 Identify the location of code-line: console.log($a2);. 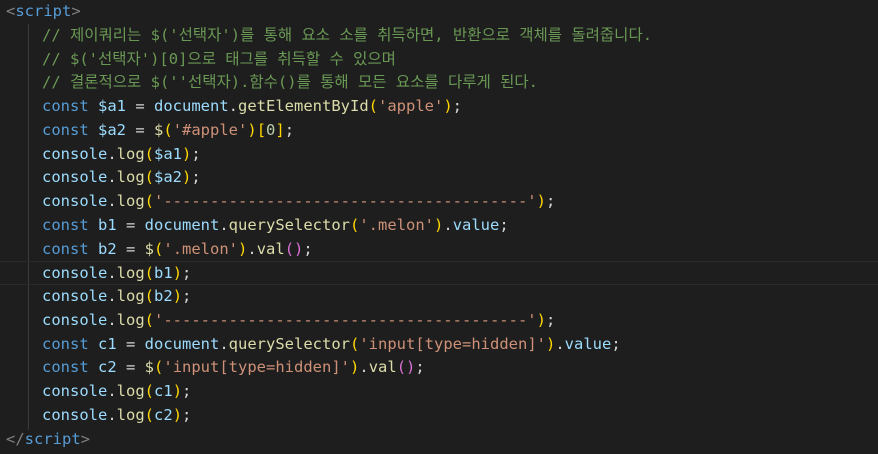
(439, 178).